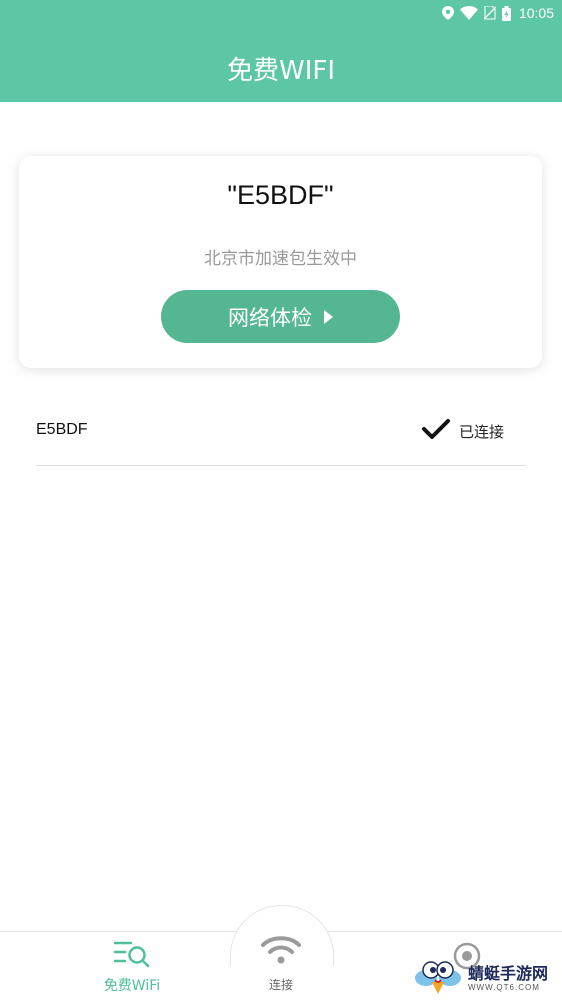 This screenshot has width=562, height=1000. Describe the element at coordinates (270, 317) in the screenshot. I see `network-check-button-label: 网络体检` at that location.